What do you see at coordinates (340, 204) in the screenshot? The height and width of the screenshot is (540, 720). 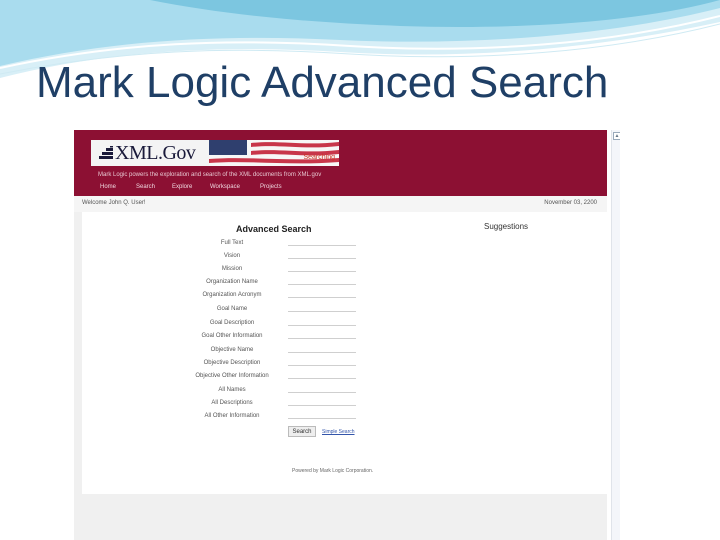 I see `user-bar: Welcome John Q. User! November 03, 2200` at bounding box center [340, 204].